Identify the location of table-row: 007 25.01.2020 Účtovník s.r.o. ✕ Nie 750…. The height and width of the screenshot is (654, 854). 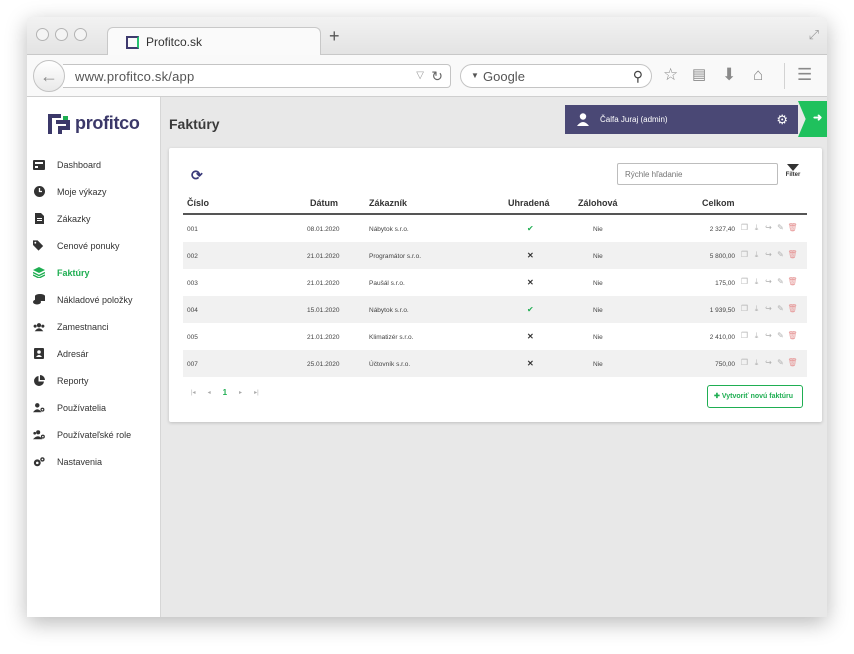
(495, 363).